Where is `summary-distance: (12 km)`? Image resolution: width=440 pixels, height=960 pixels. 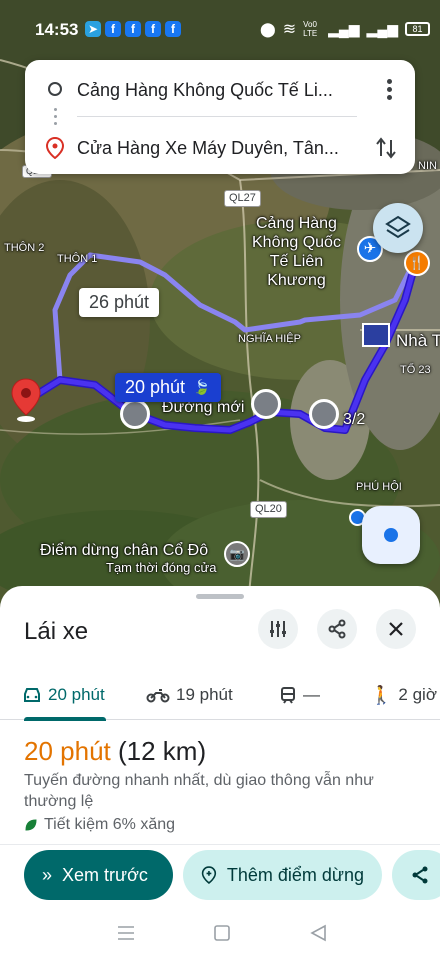 summary-distance: (12 km) is located at coordinates (162, 751).